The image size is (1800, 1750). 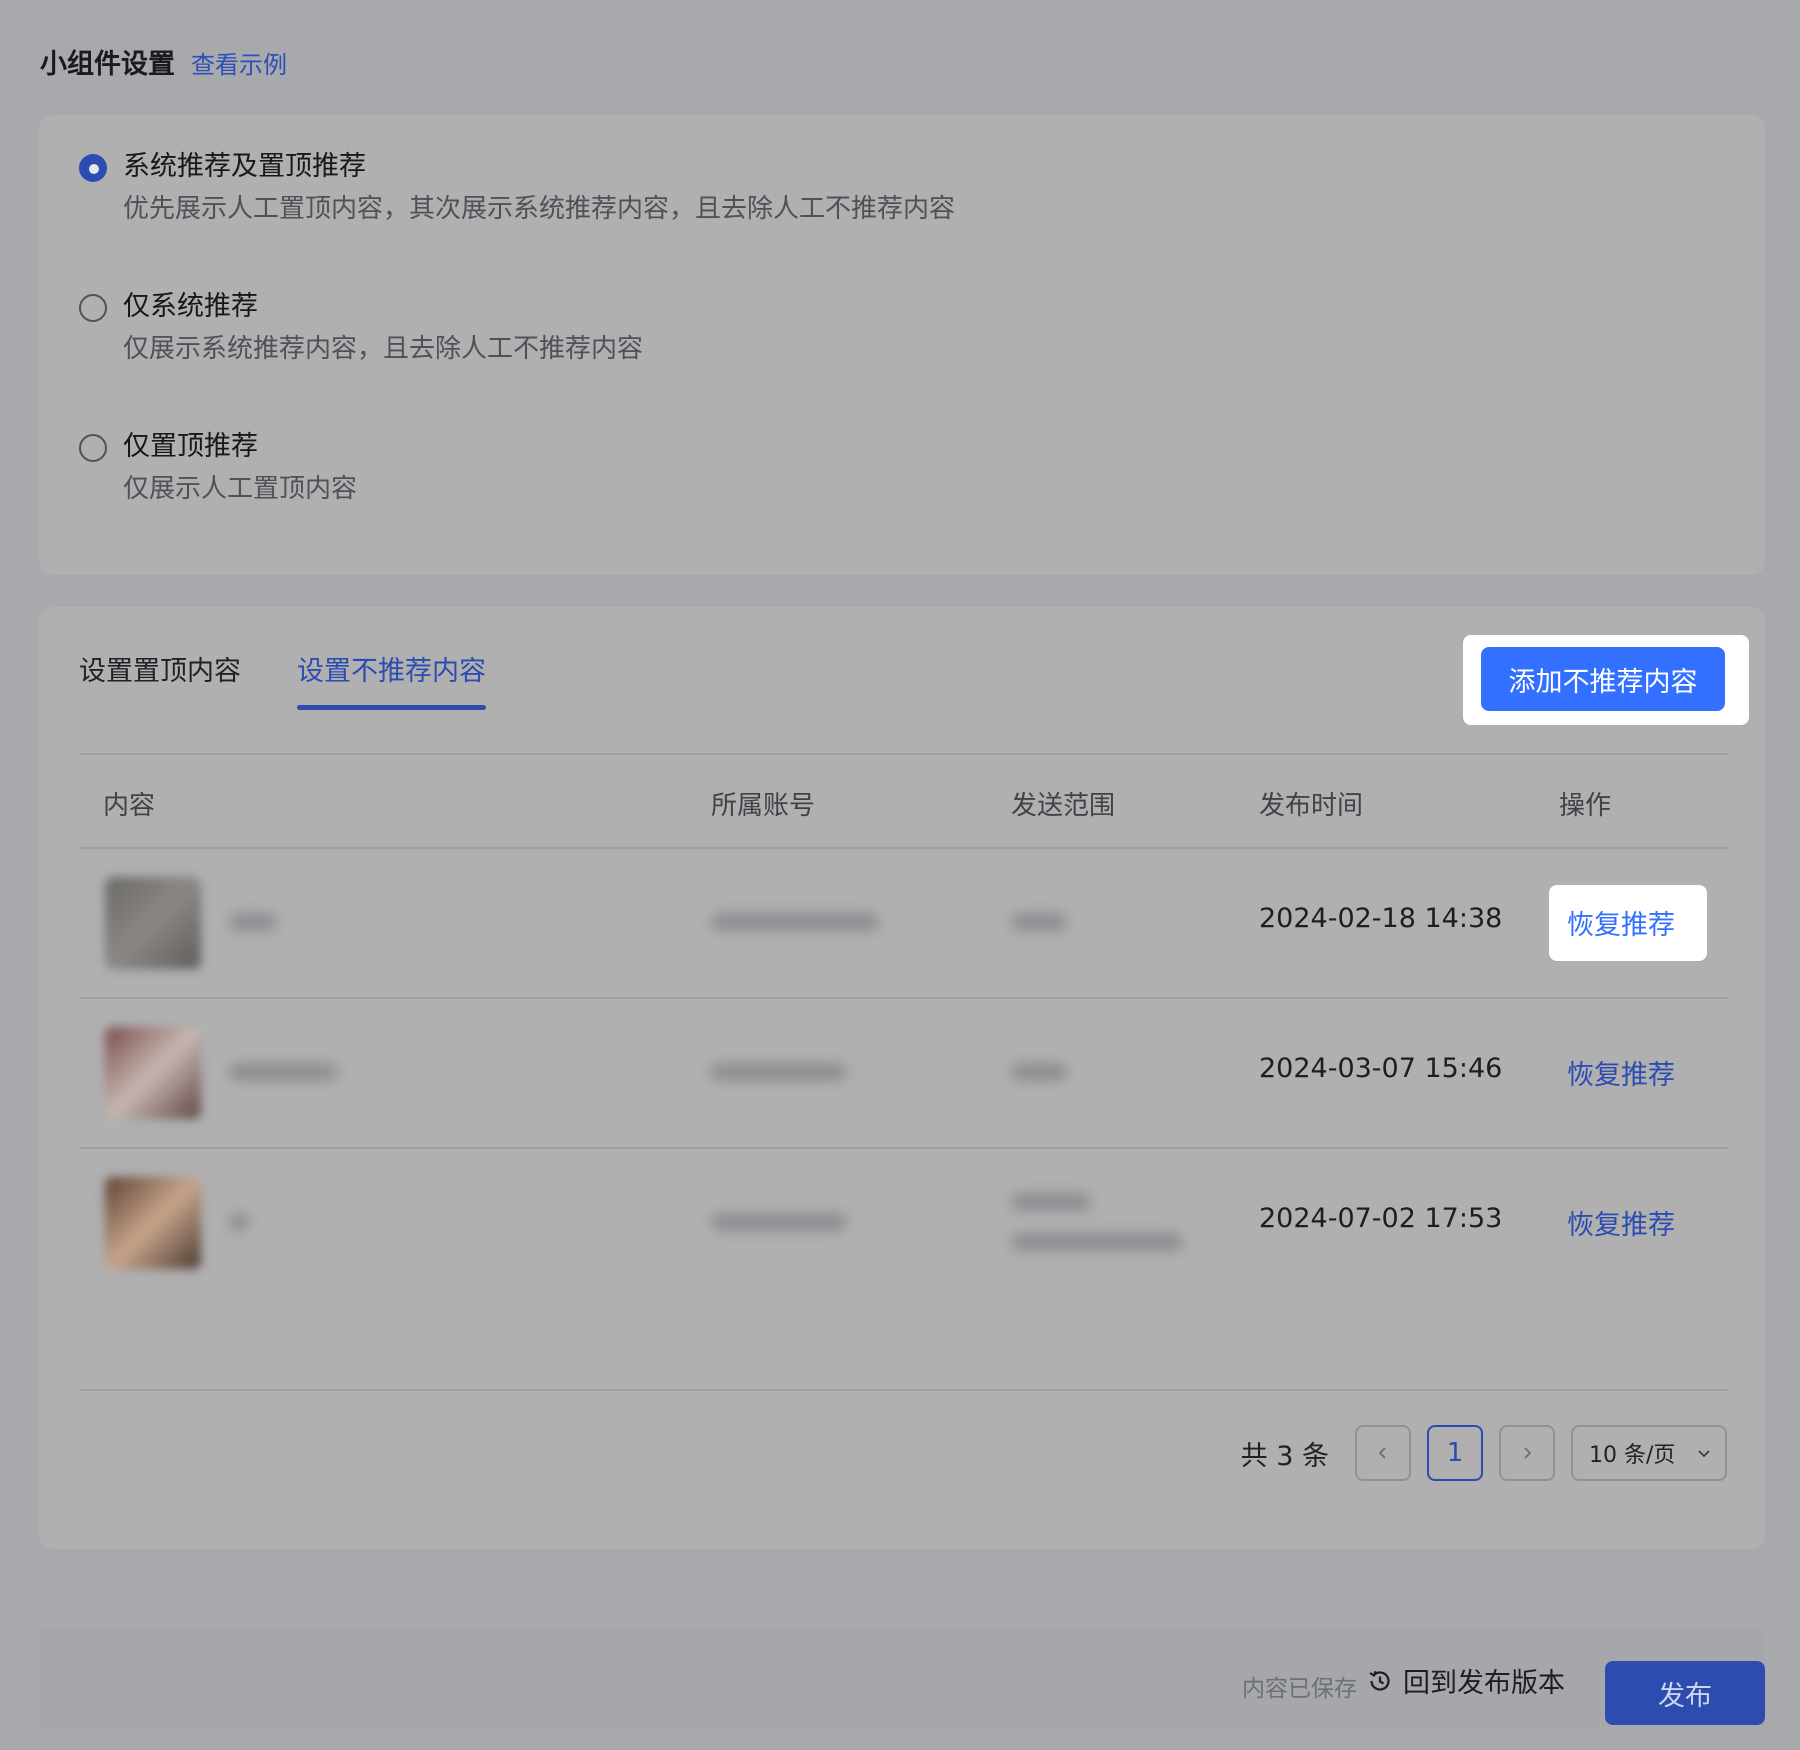 I want to click on next-page-button, so click(x=1527, y=1453).